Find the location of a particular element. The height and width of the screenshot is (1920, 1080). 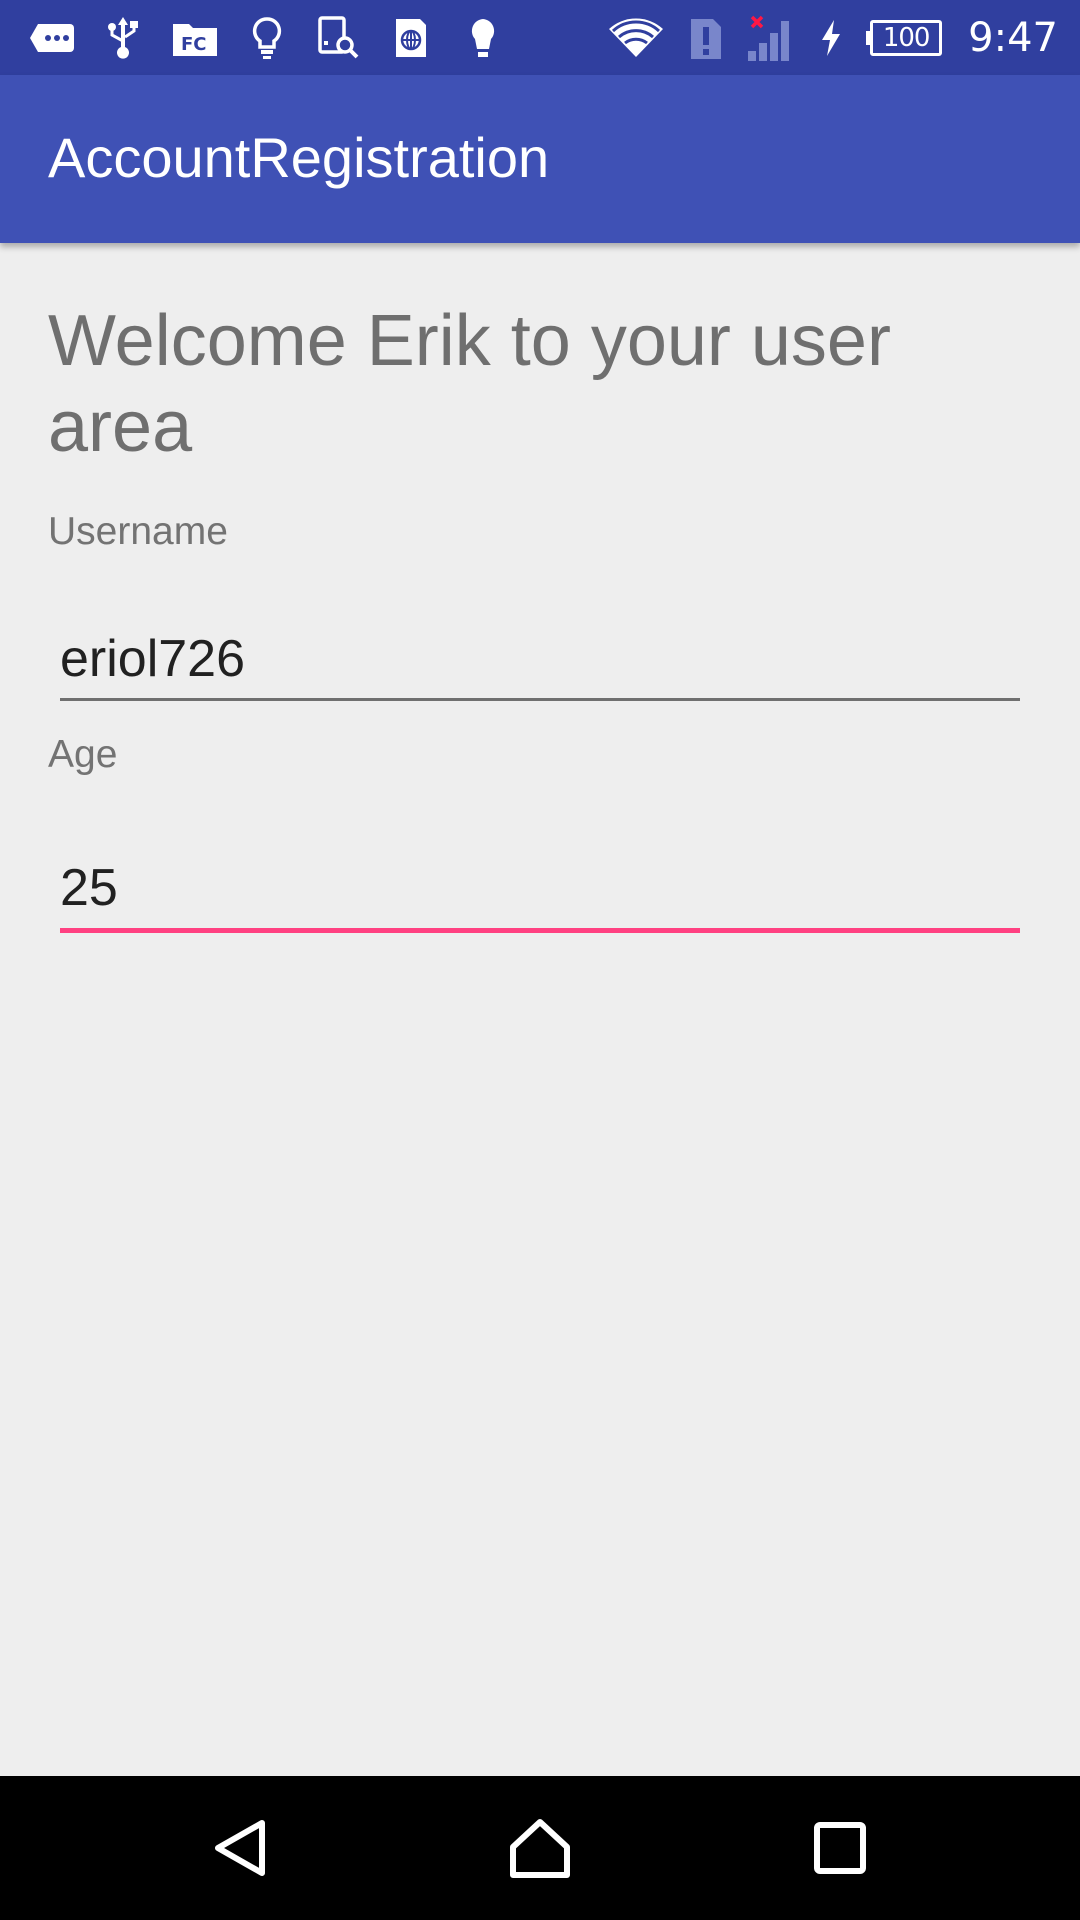

sim-globe-icon is located at coordinates (411, 38).